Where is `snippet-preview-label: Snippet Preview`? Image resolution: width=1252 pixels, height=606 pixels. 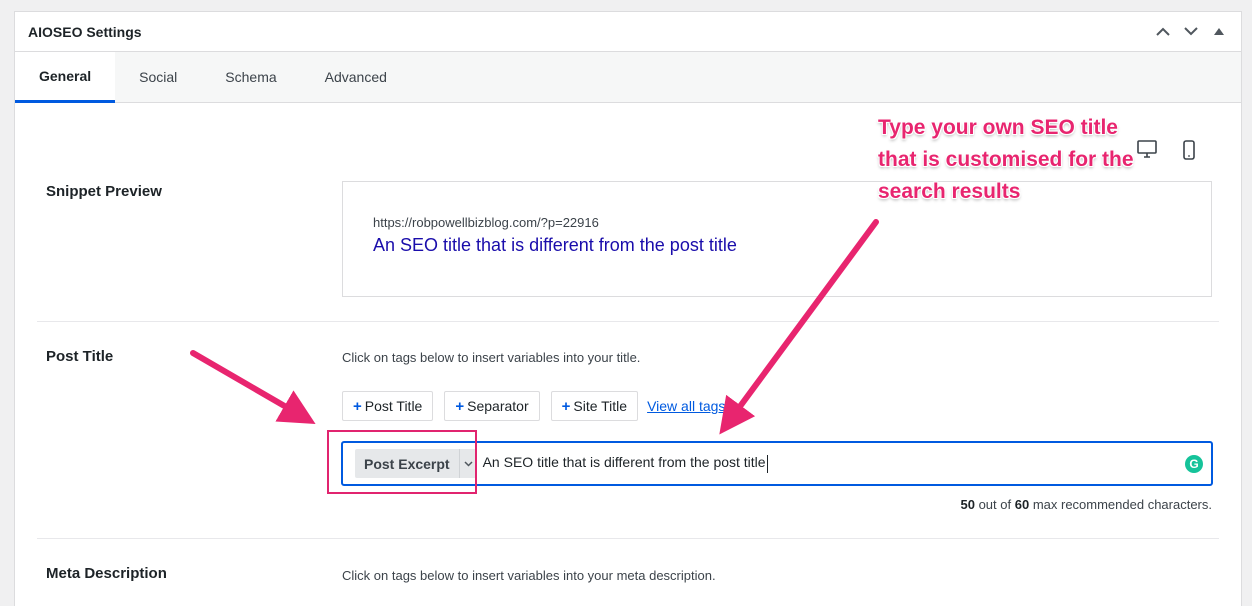 snippet-preview-label: Snippet Preview is located at coordinates (104, 191).